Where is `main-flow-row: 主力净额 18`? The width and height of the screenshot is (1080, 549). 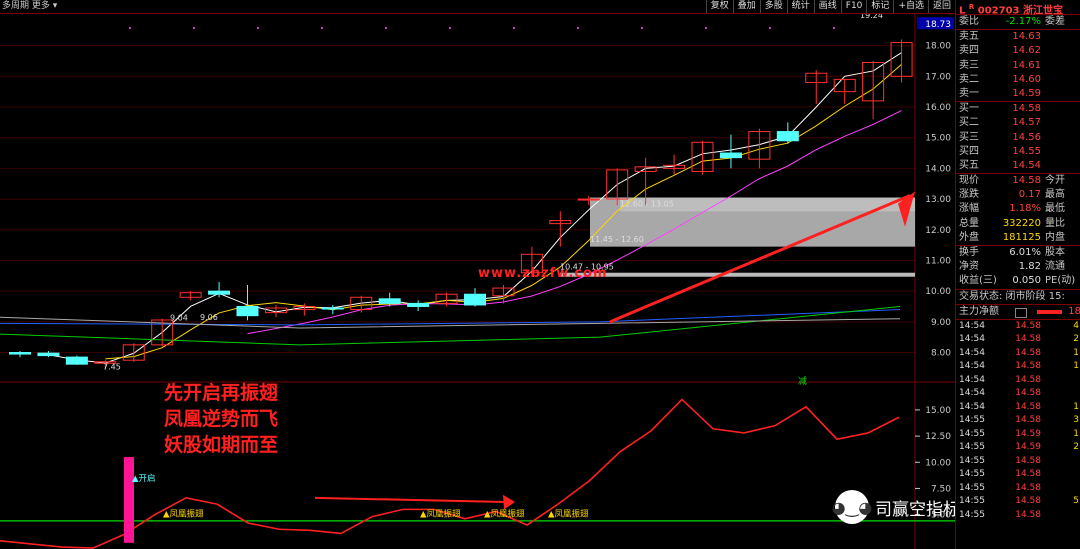 main-flow-row: 主力净额 18 is located at coordinates (1018, 311).